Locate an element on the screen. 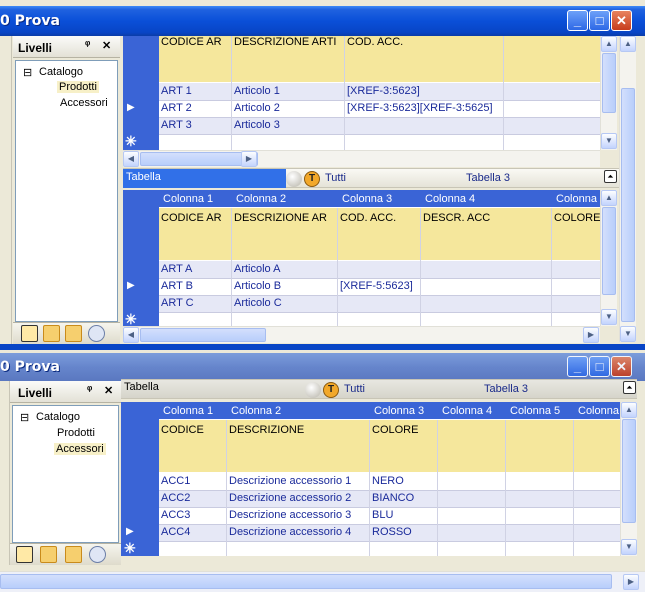 Image resolution: width=645 pixels, height=592 pixels. accessories-grid-vscroll: ▲ ▼ is located at coordinates (628, 479).